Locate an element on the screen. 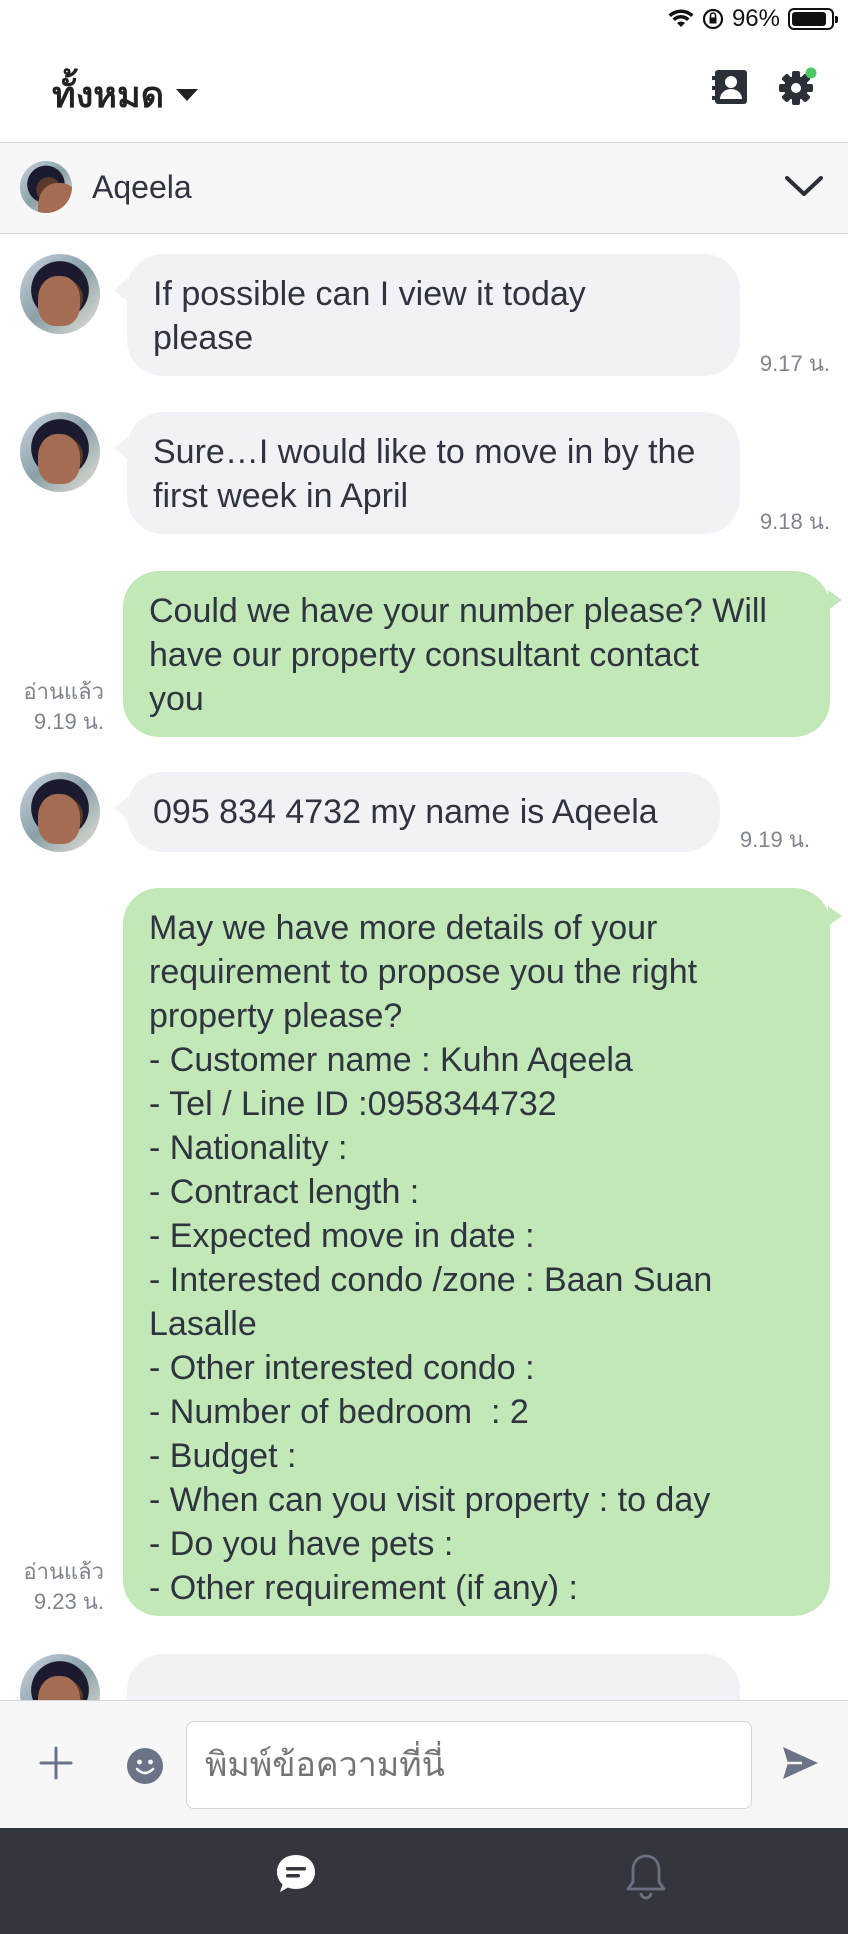  message-time: 9.17 น. is located at coordinates (794, 363).